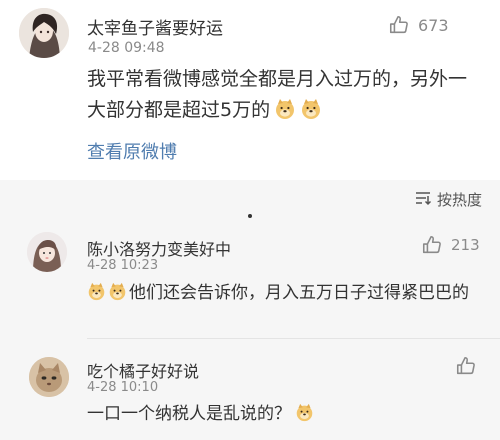 Image resolution: width=500 pixels, height=440 pixels. Describe the element at coordinates (465, 245) in the screenshot. I see `like-count: 213` at that location.